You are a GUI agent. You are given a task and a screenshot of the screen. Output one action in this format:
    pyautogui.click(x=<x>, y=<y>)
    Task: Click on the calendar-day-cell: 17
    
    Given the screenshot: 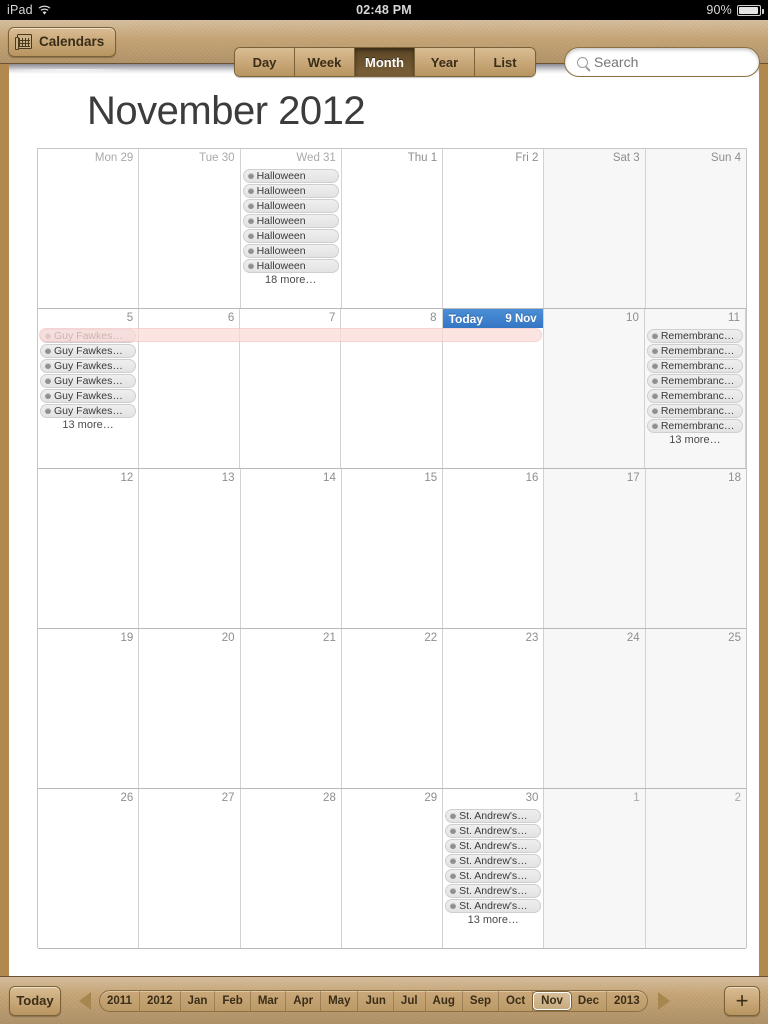 What is the action you would take?
    pyautogui.click(x=595, y=548)
    